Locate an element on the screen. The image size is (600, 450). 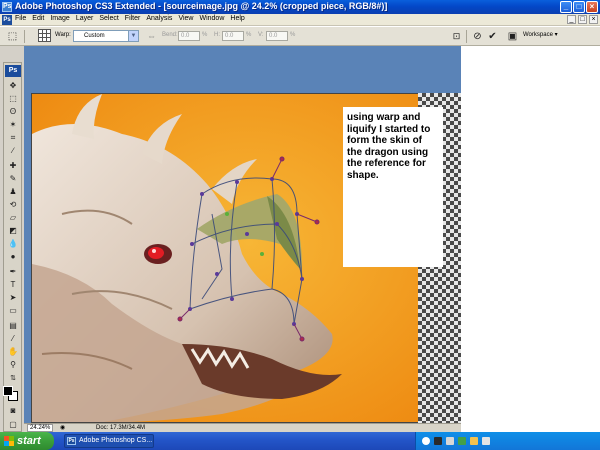
move-tool-icon: ✥ is located at coordinates (13, 86).